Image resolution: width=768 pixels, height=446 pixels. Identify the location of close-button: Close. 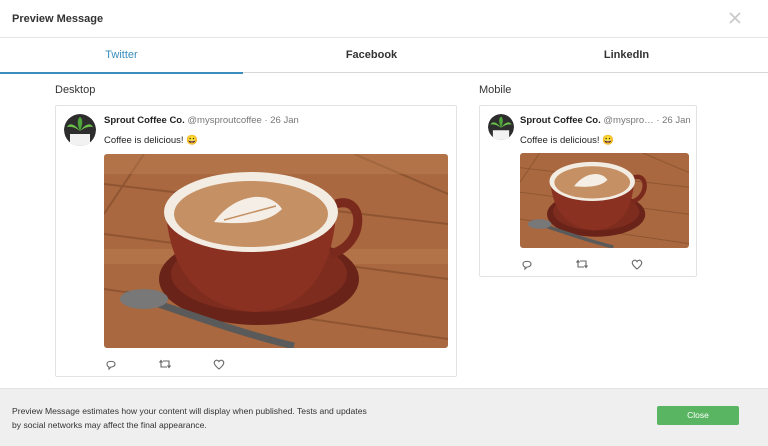
(698, 415).